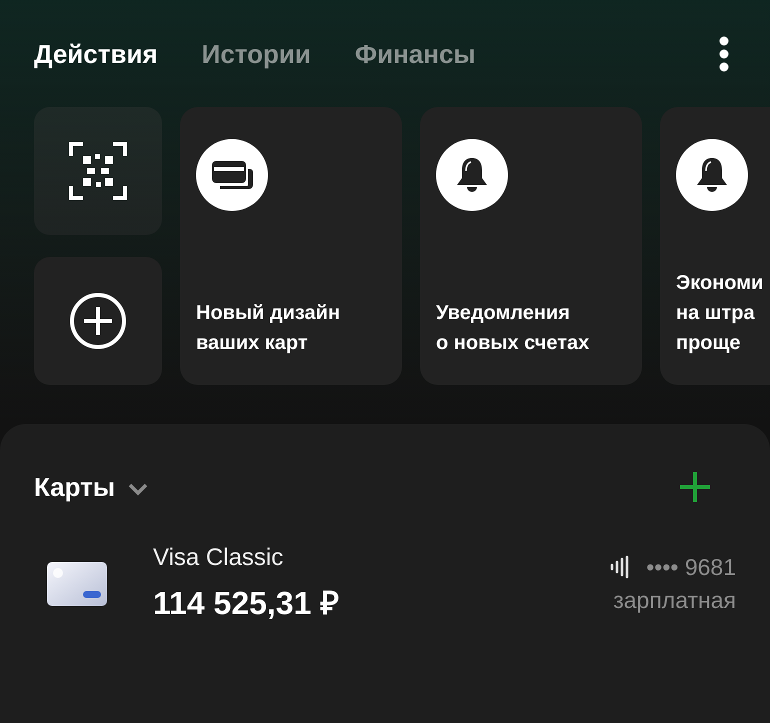 The image size is (770, 723). I want to click on card-number: •••• 9681, so click(691, 567).